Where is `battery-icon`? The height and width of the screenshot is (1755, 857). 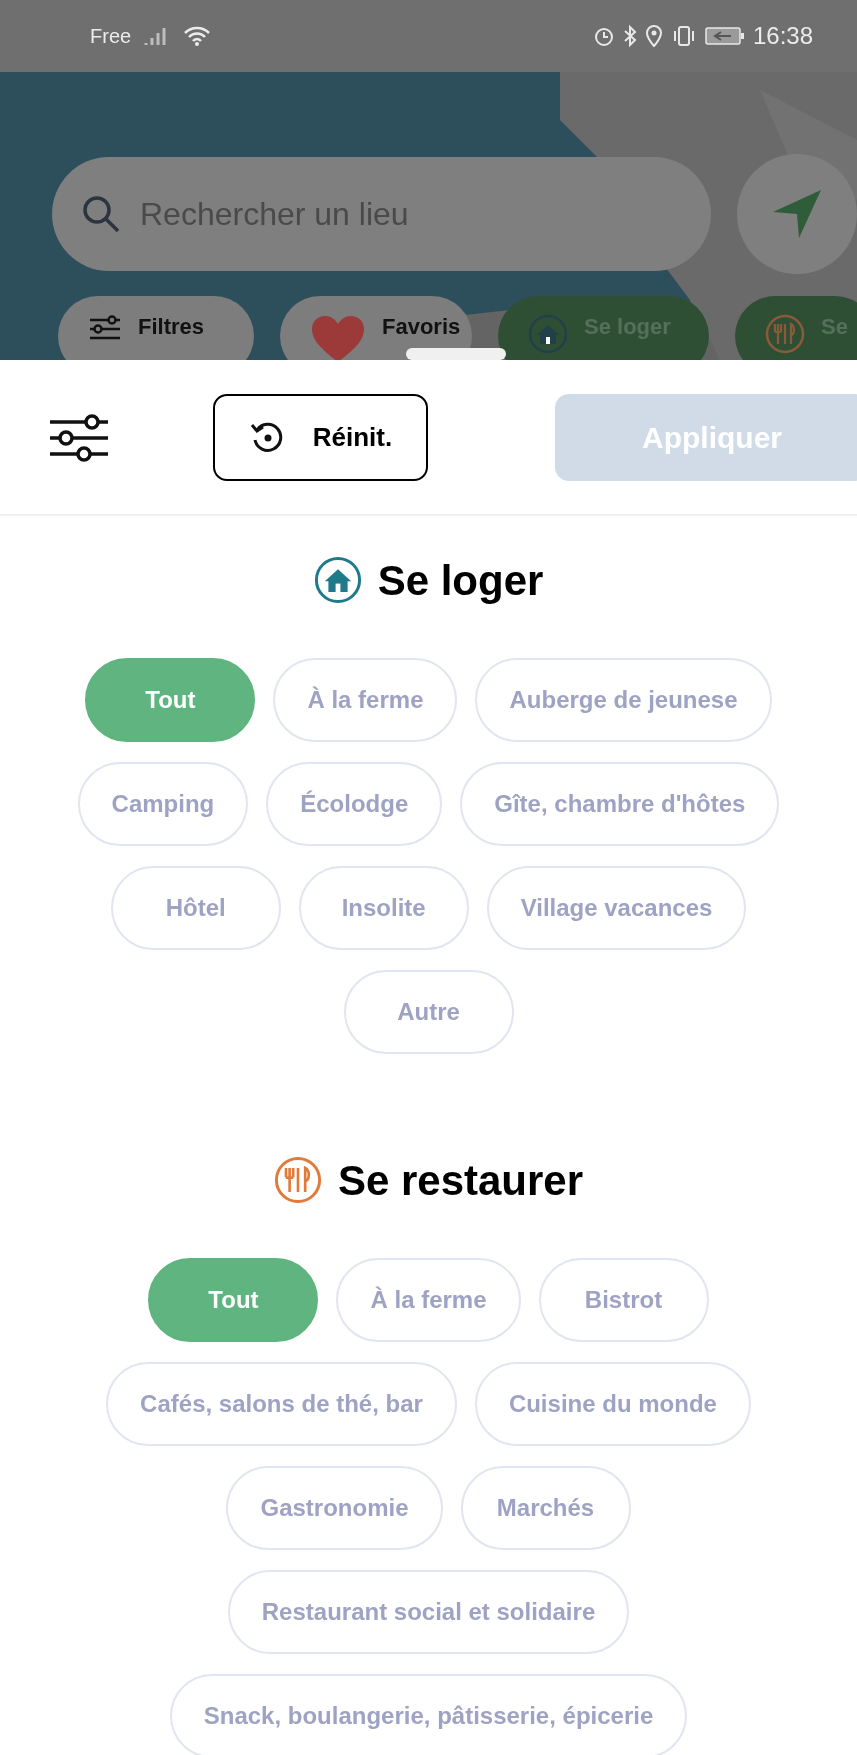 battery-icon is located at coordinates (724, 36).